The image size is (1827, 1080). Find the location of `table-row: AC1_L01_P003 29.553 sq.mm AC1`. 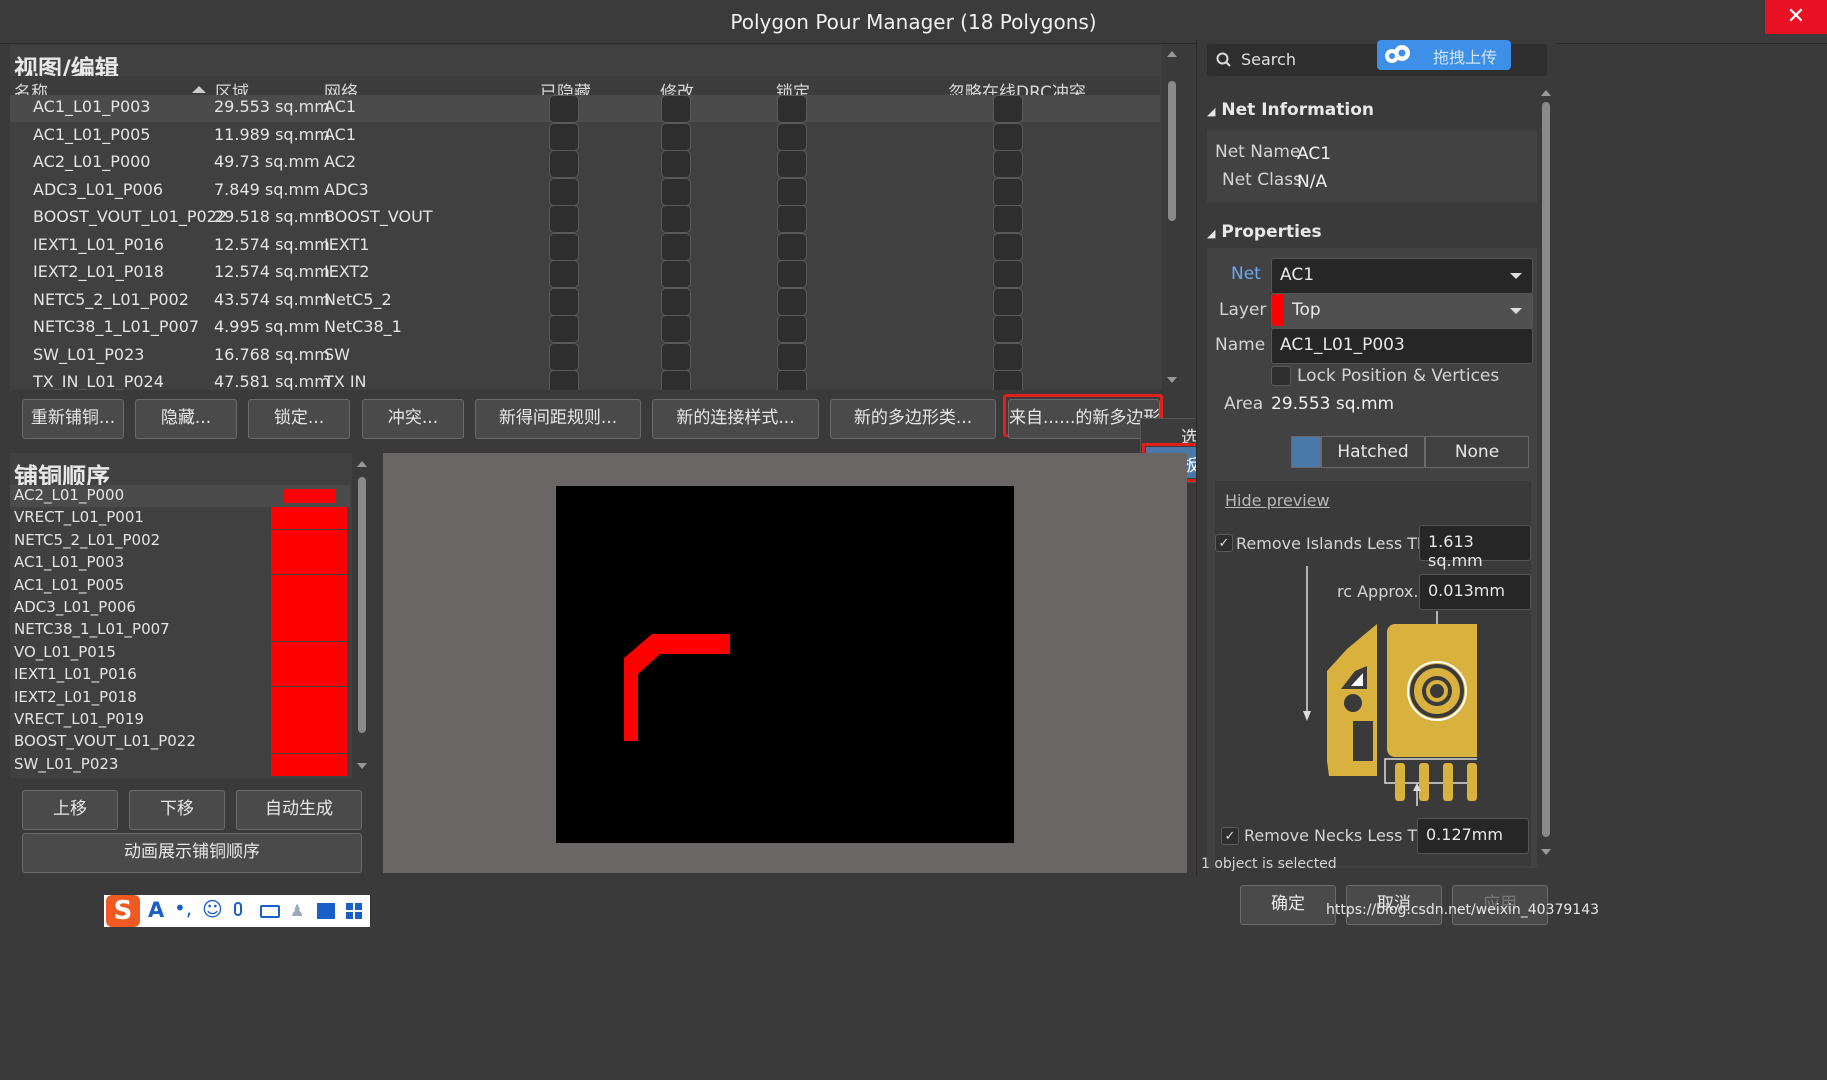

table-row: AC1_L01_P003 29.553 sq.mm AC1 is located at coordinates (585, 109).